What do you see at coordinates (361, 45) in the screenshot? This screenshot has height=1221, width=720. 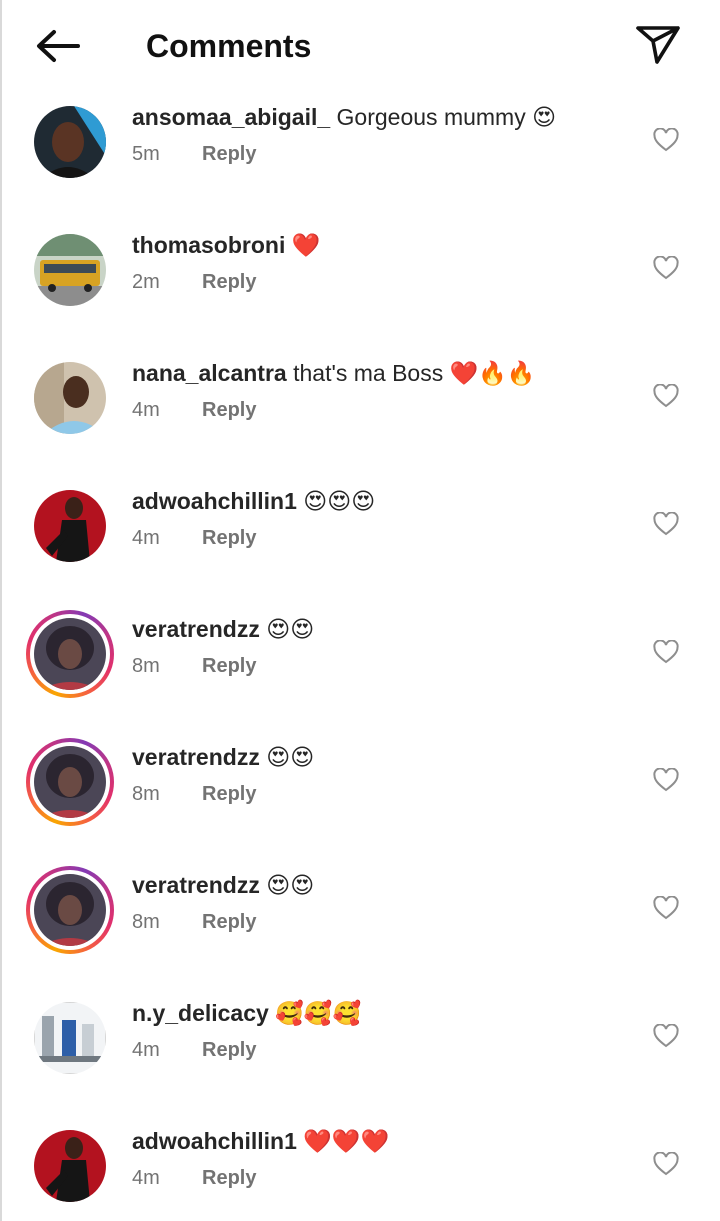 I see `header: Comments` at bounding box center [361, 45].